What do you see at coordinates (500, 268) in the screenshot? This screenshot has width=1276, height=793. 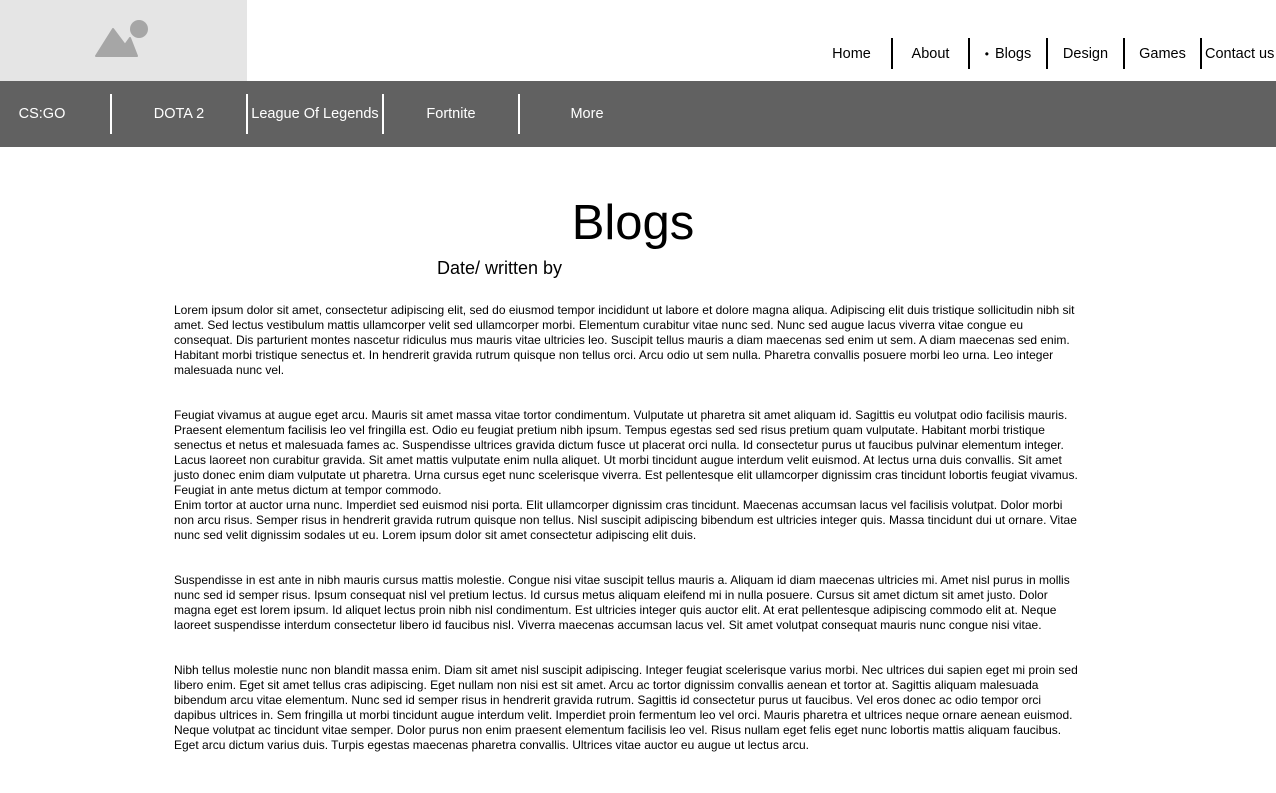 I see `byline: Date/ written by` at bounding box center [500, 268].